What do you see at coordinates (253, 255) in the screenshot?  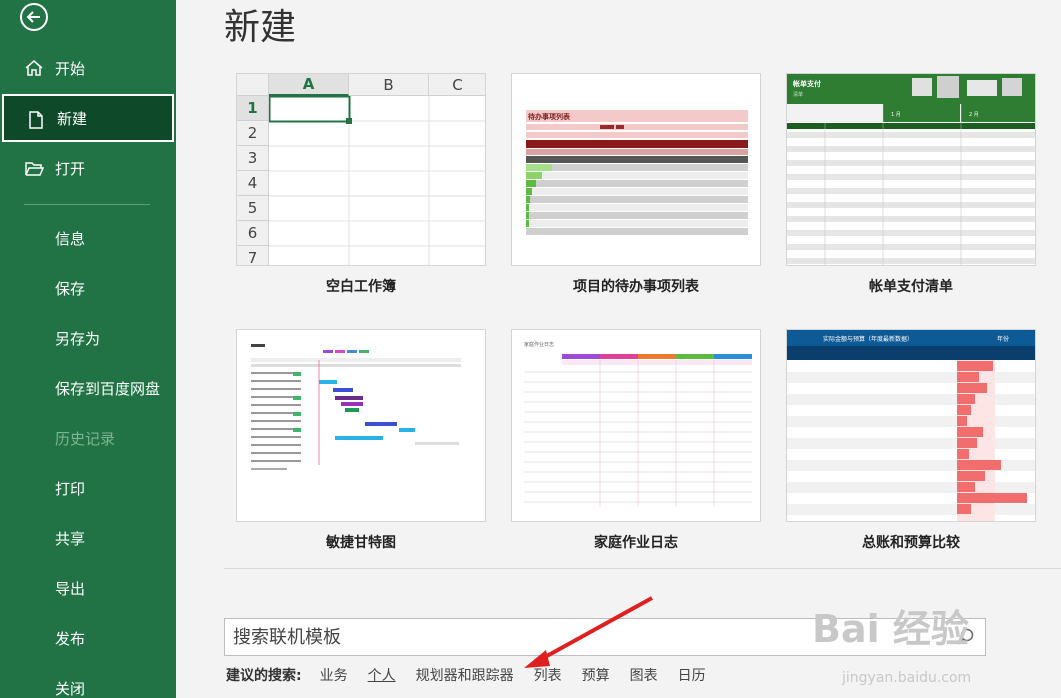 I see `row-header: 7` at bounding box center [253, 255].